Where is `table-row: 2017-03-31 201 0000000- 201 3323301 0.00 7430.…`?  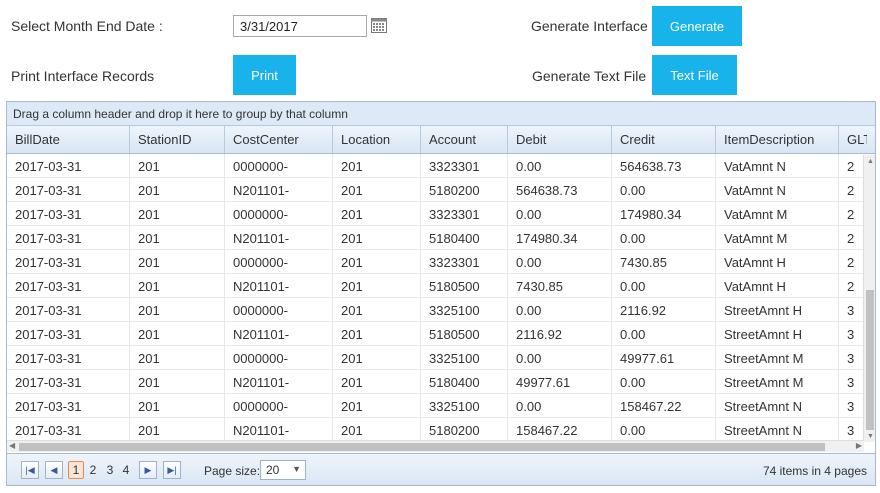
table-row: 2017-03-31 201 0000000- 201 3323301 0.00 7430.… is located at coordinates (441, 262).